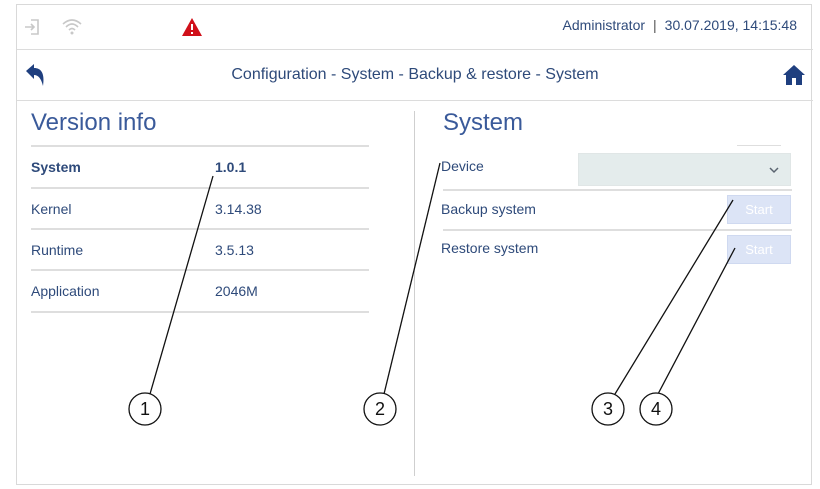 Image resolution: width=820 pixels, height=489 pixels. I want to click on callout-number-3: 3, so click(608, 409).